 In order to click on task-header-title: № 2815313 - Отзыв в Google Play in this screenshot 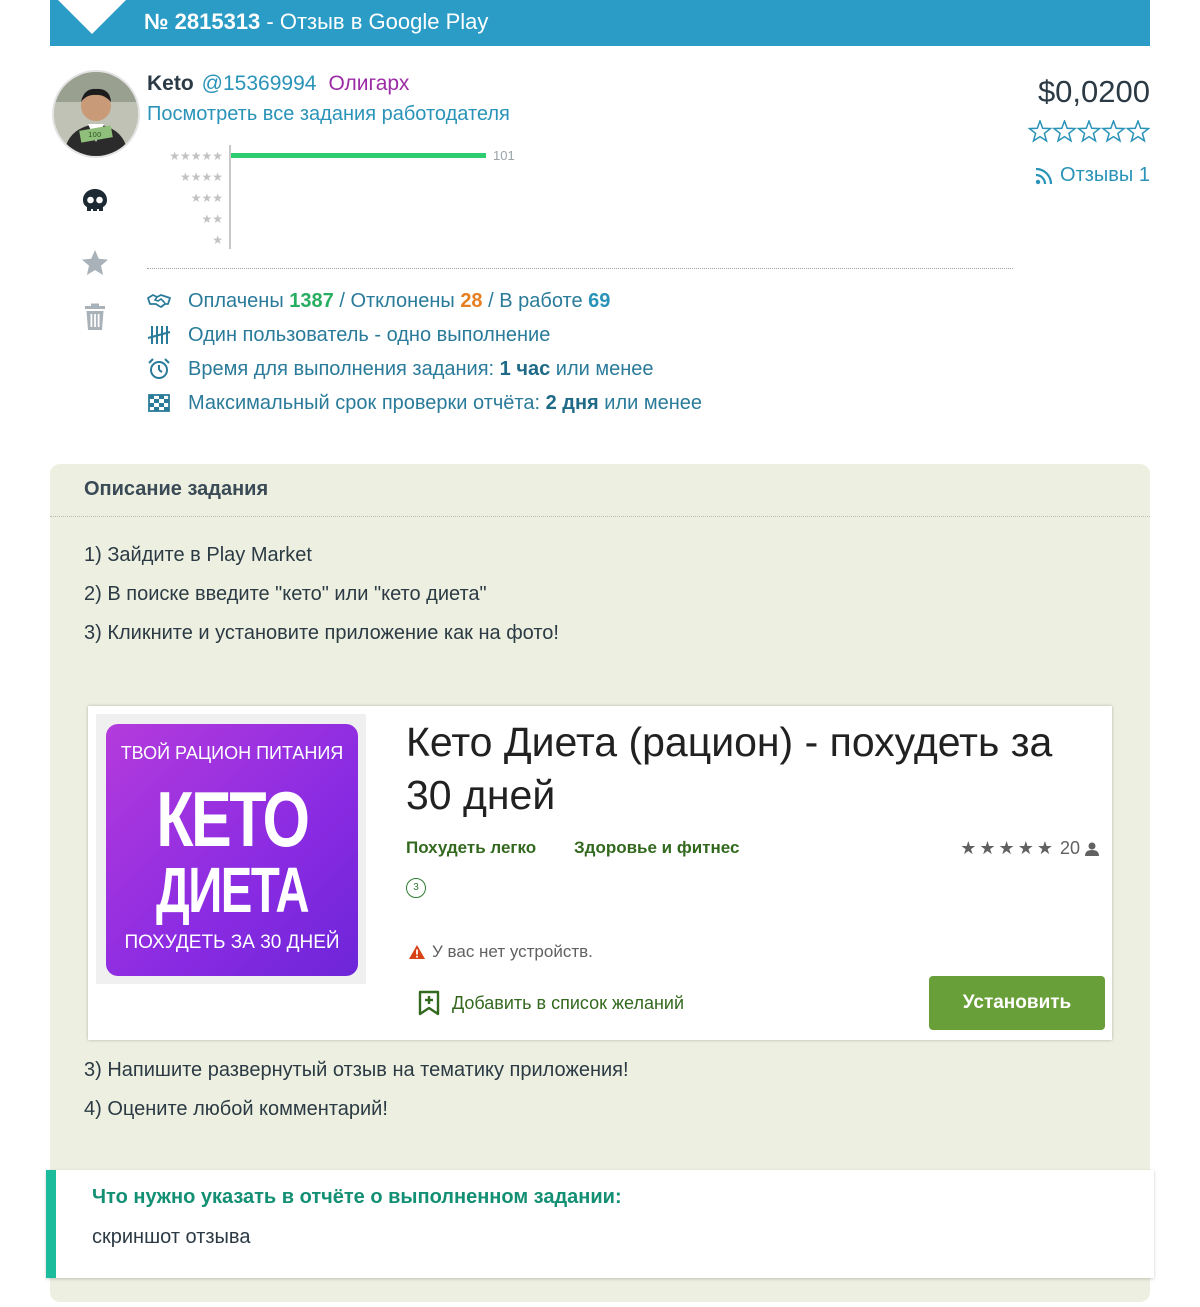, I will do `click(316, 22)`.